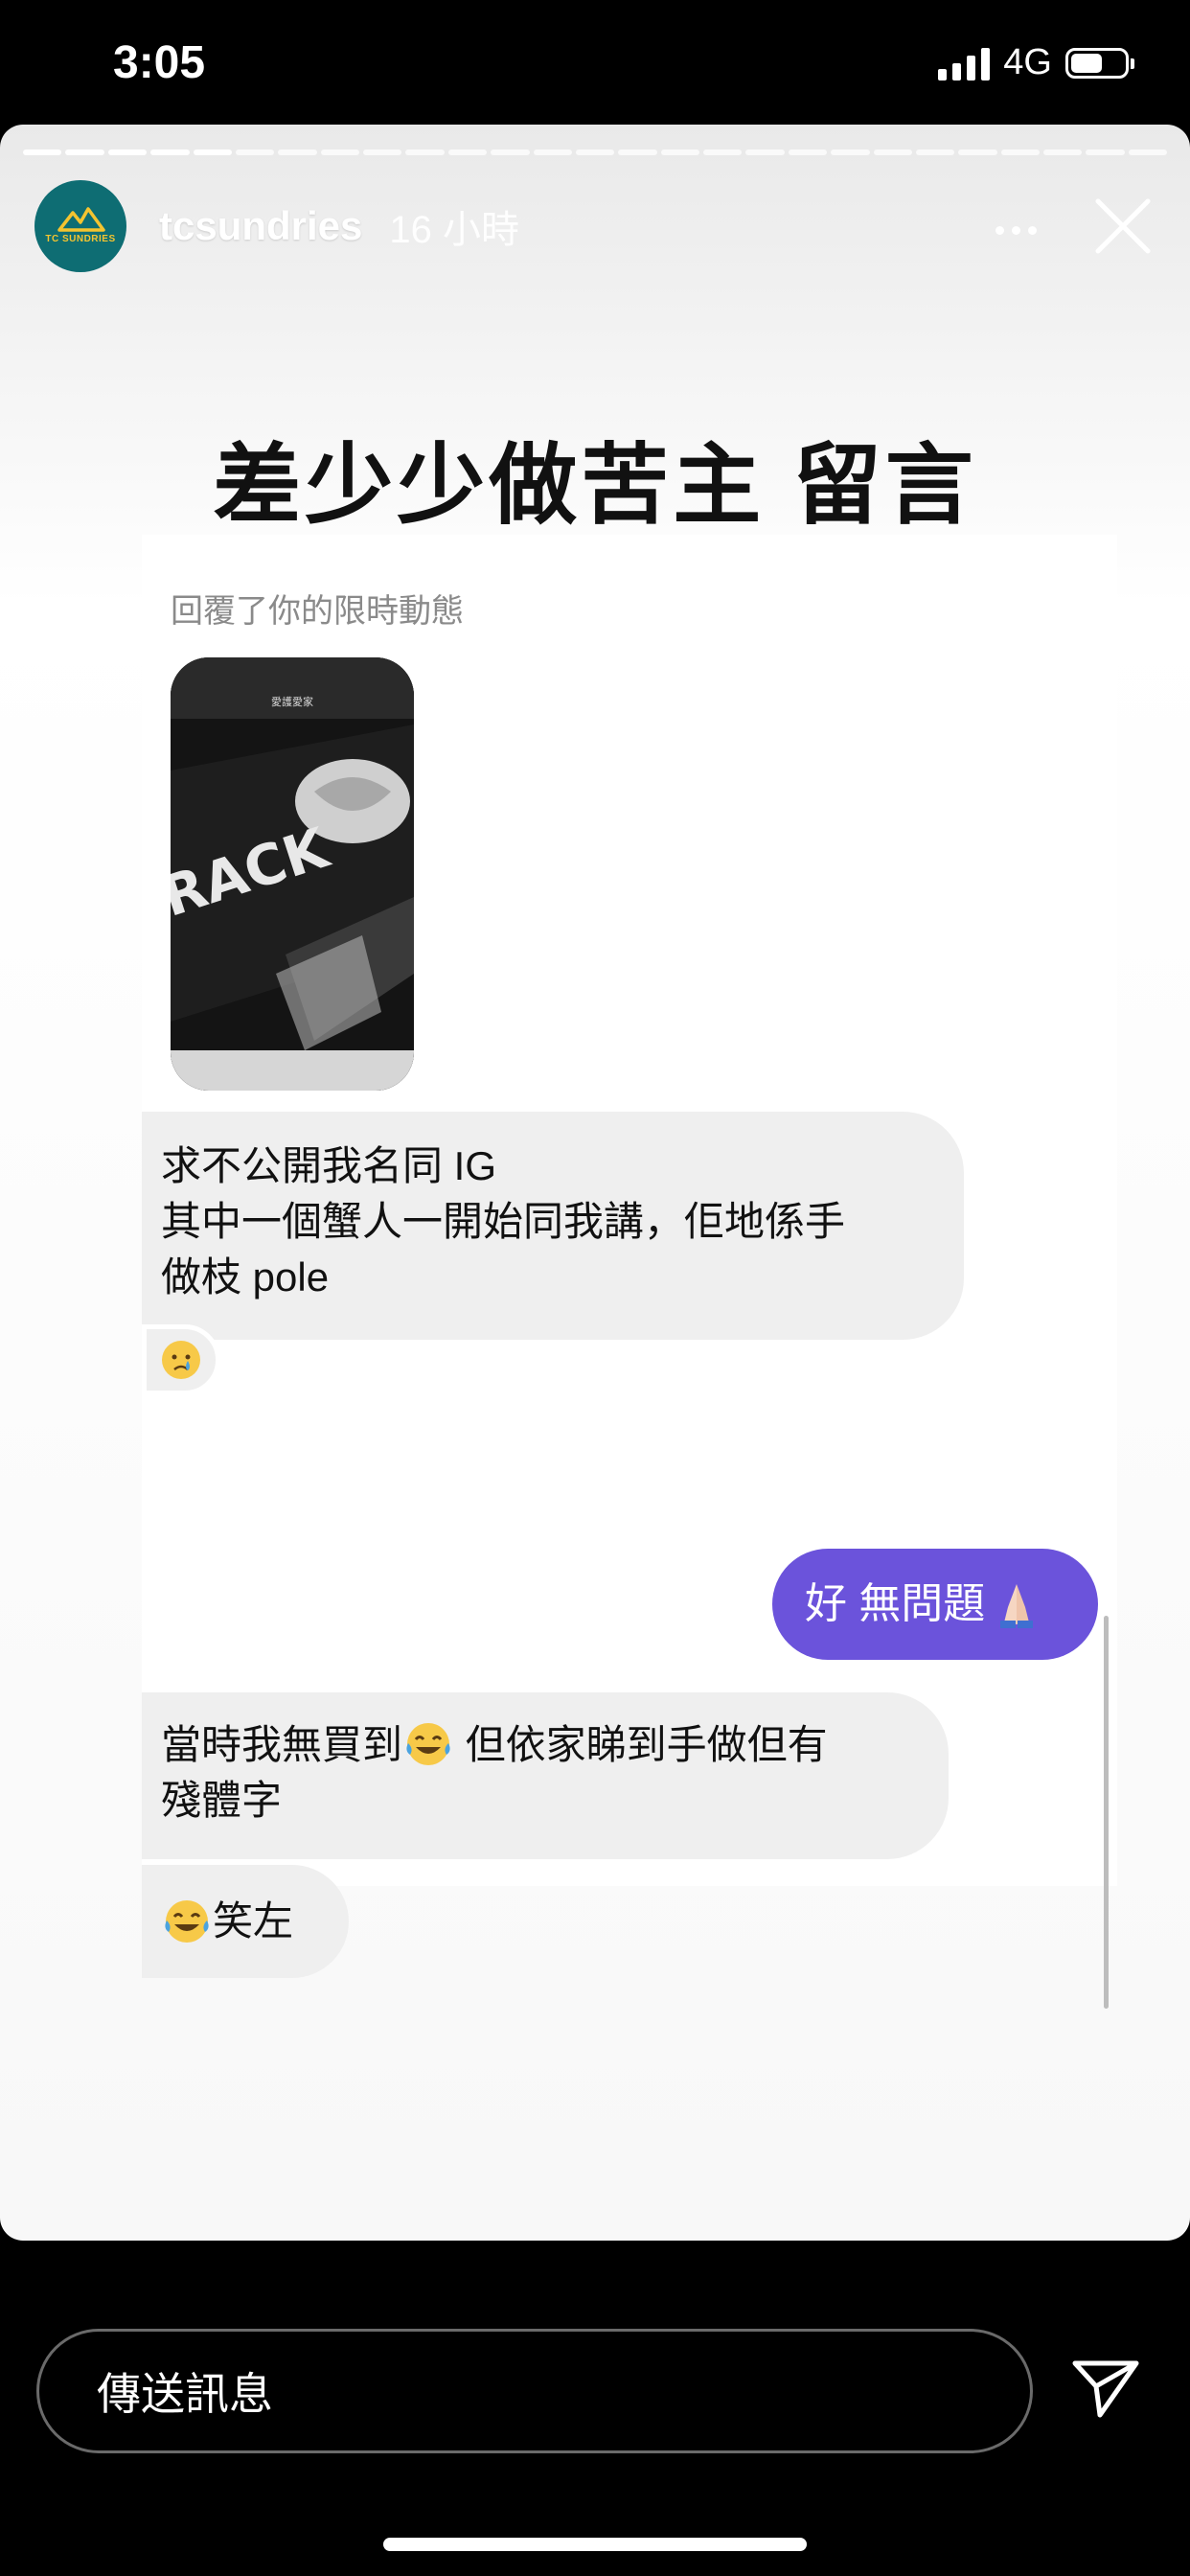 The height and width of the screenshot is (2576, 1190). I want to click on story-progress-bar, so click(595, 152).